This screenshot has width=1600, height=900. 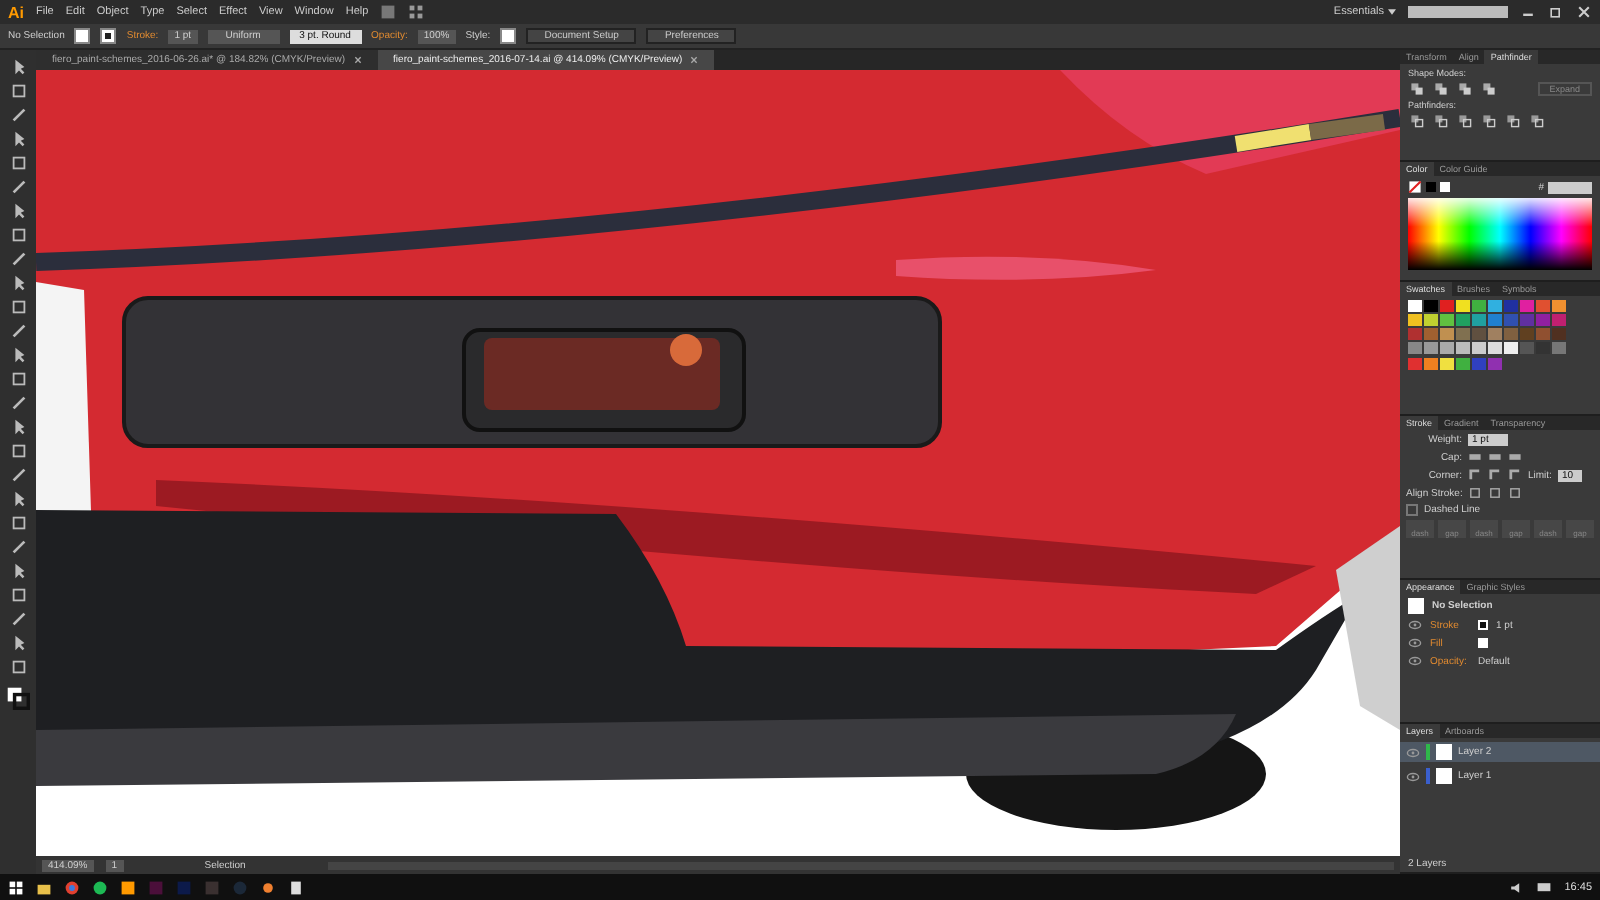 What do you see at coordinates (508, 36) in the screenshot?
I see `style-swatch` at bounding box center [508, 36].